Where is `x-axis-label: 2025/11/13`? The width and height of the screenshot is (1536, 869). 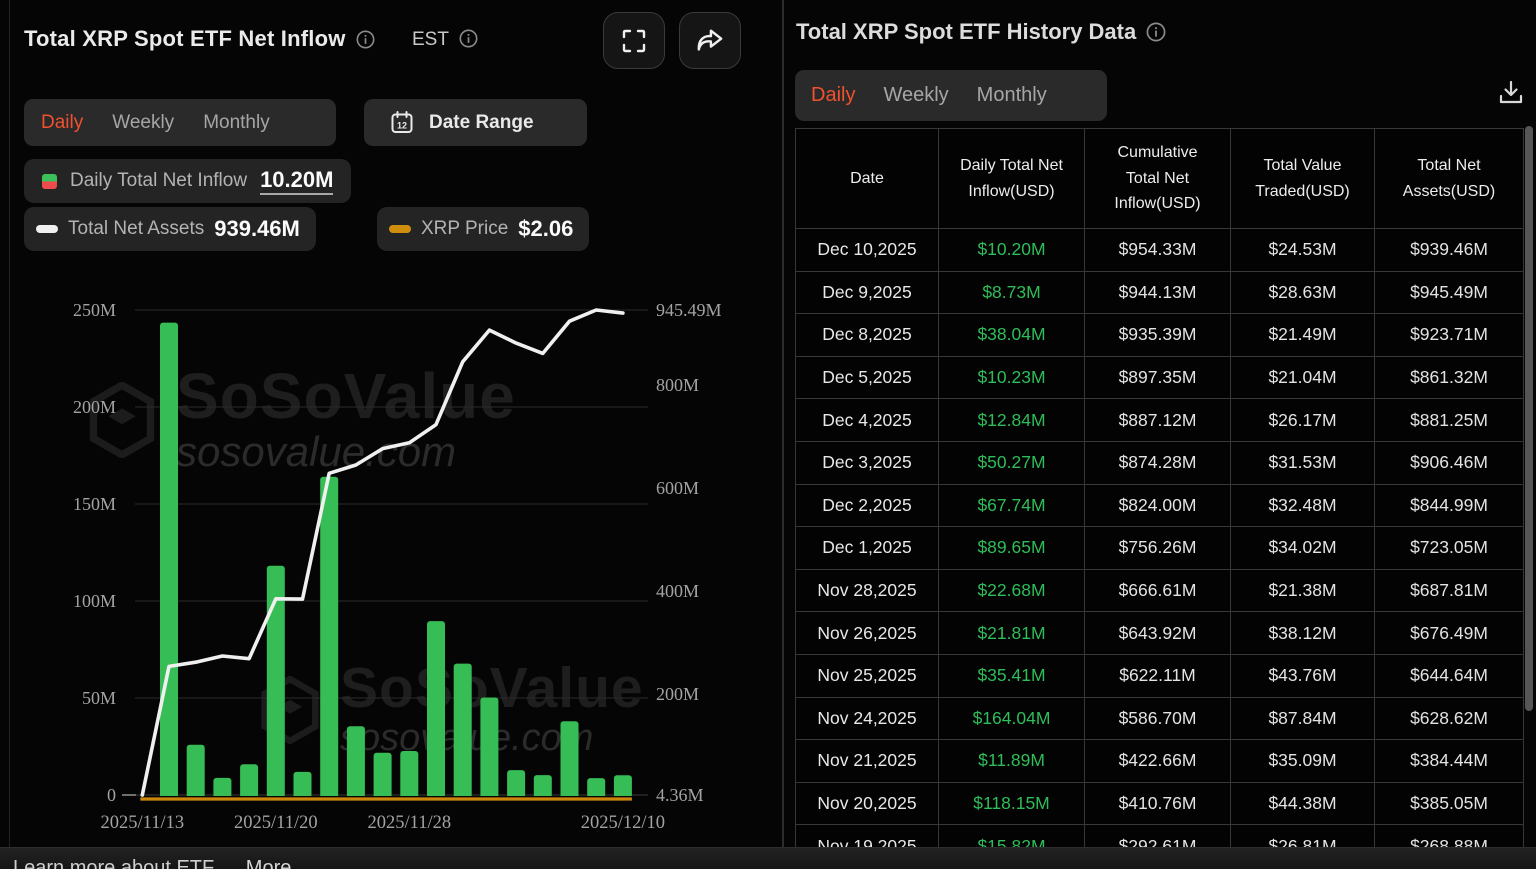 x-axis-label: 2025/11/13 is located at coordinates (143, 823).